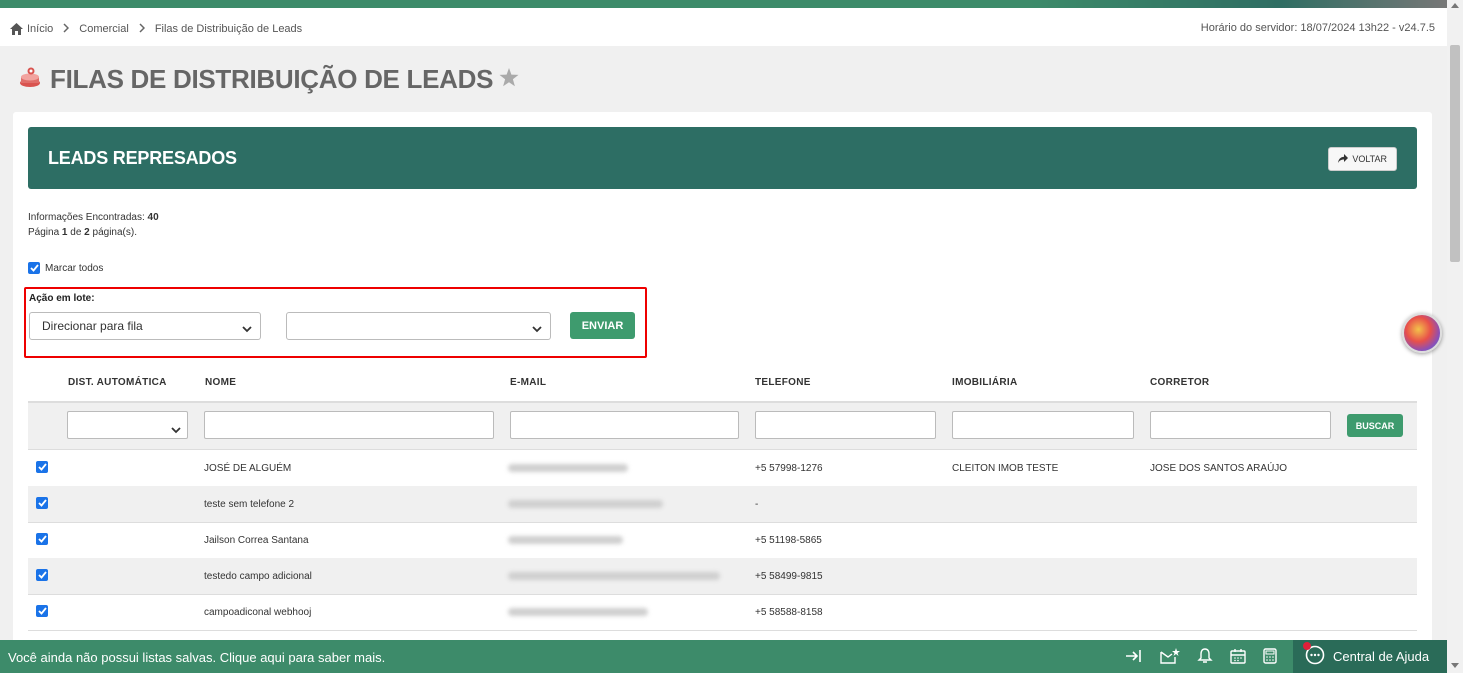 This screenshot has width=1463, height=673. What do you see at coordinates (789, 612) in the screenshot?
I see `row-phone: +5 58588-8158` at bounding box center [789, 612].